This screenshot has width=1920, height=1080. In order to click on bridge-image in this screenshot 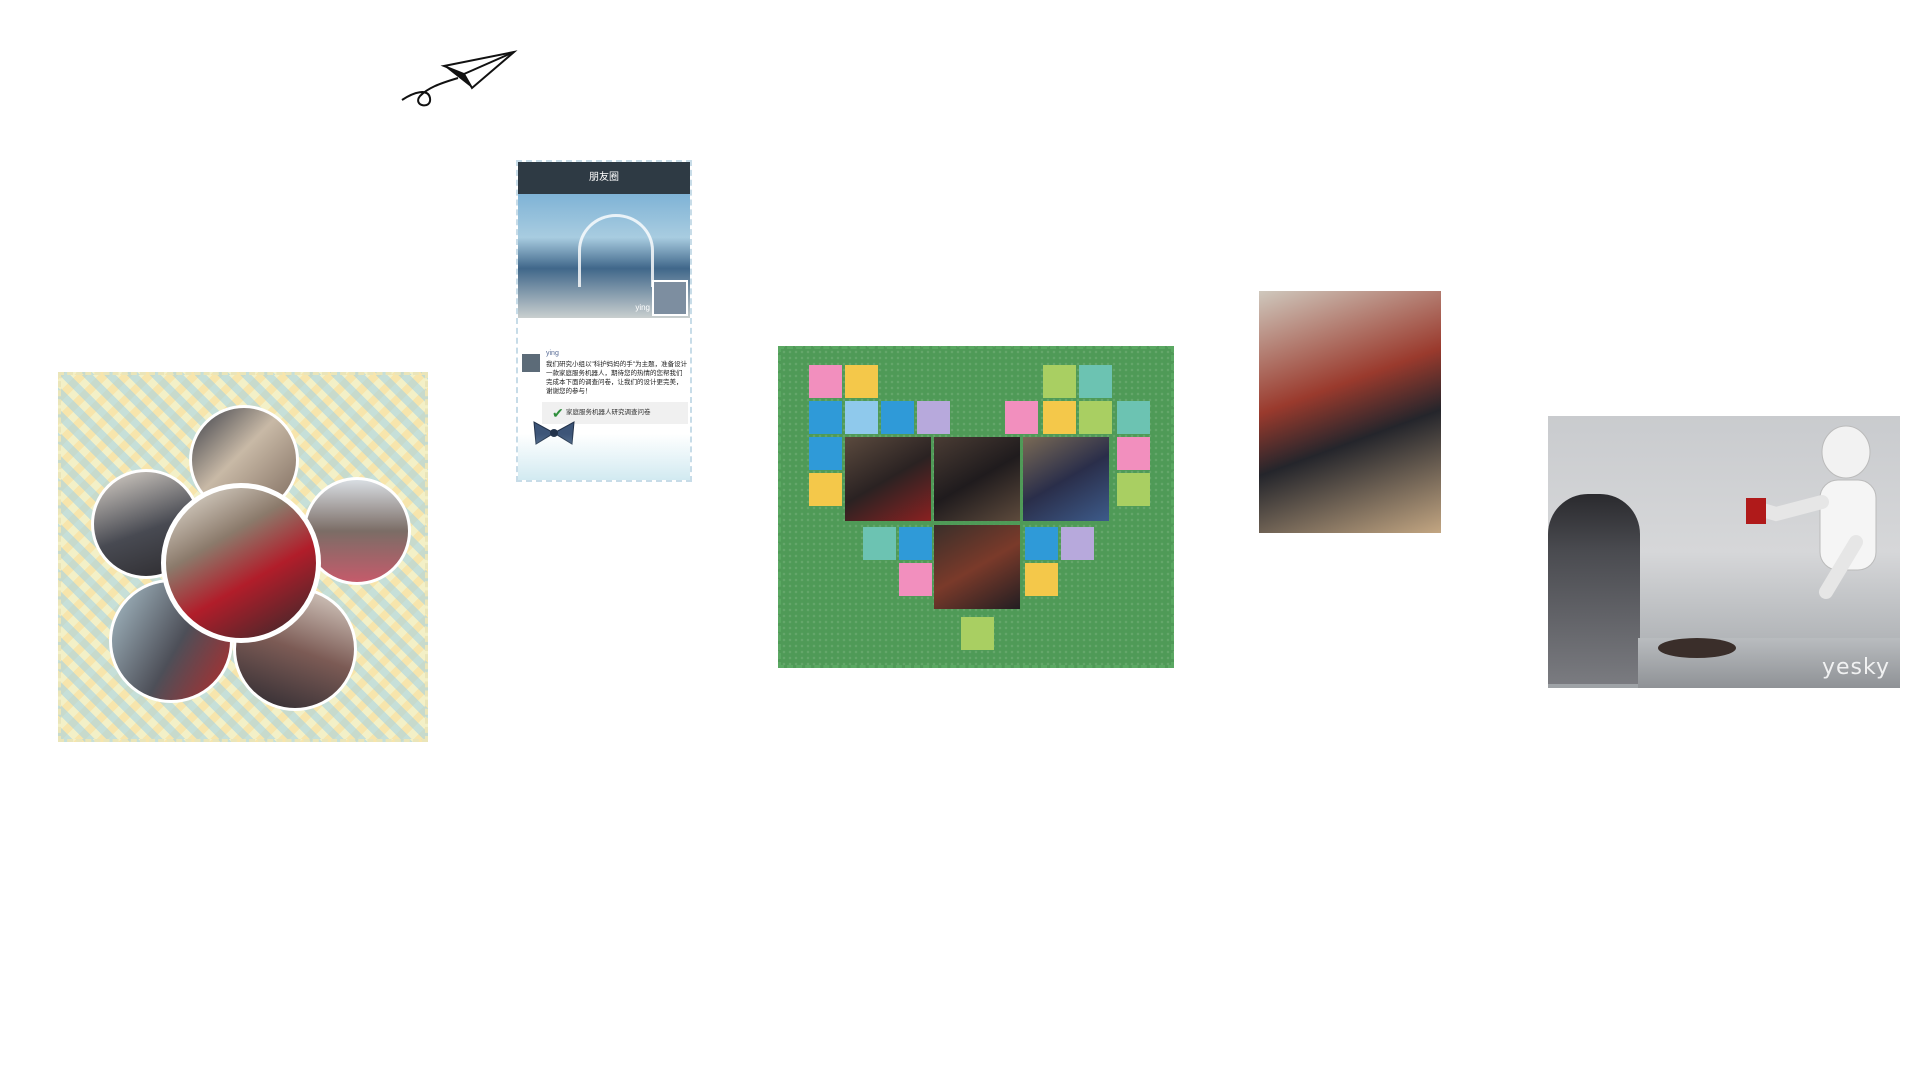, I will do `click(616, 250)`.